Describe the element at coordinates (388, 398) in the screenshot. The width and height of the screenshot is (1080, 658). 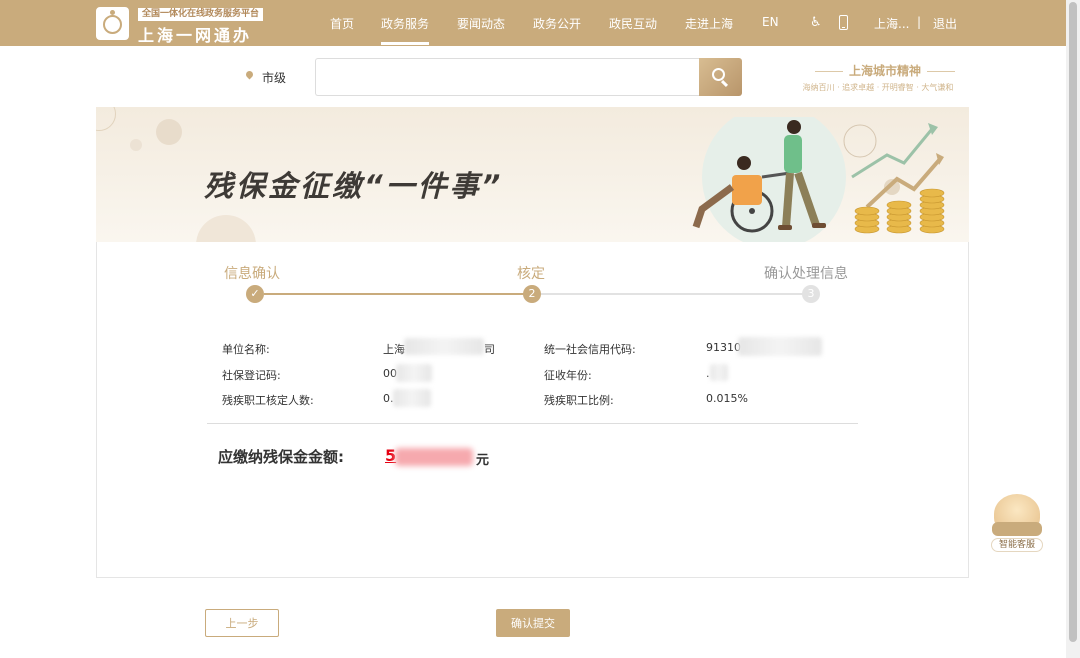
I see `disabled-count-value: 0.` at that location.